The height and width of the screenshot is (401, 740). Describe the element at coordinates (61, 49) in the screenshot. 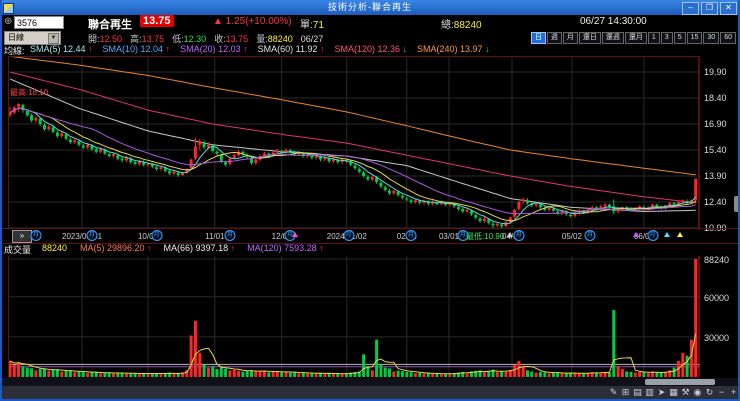

I see `ma-item: SMA(5) 12.44 ↑` at that location.